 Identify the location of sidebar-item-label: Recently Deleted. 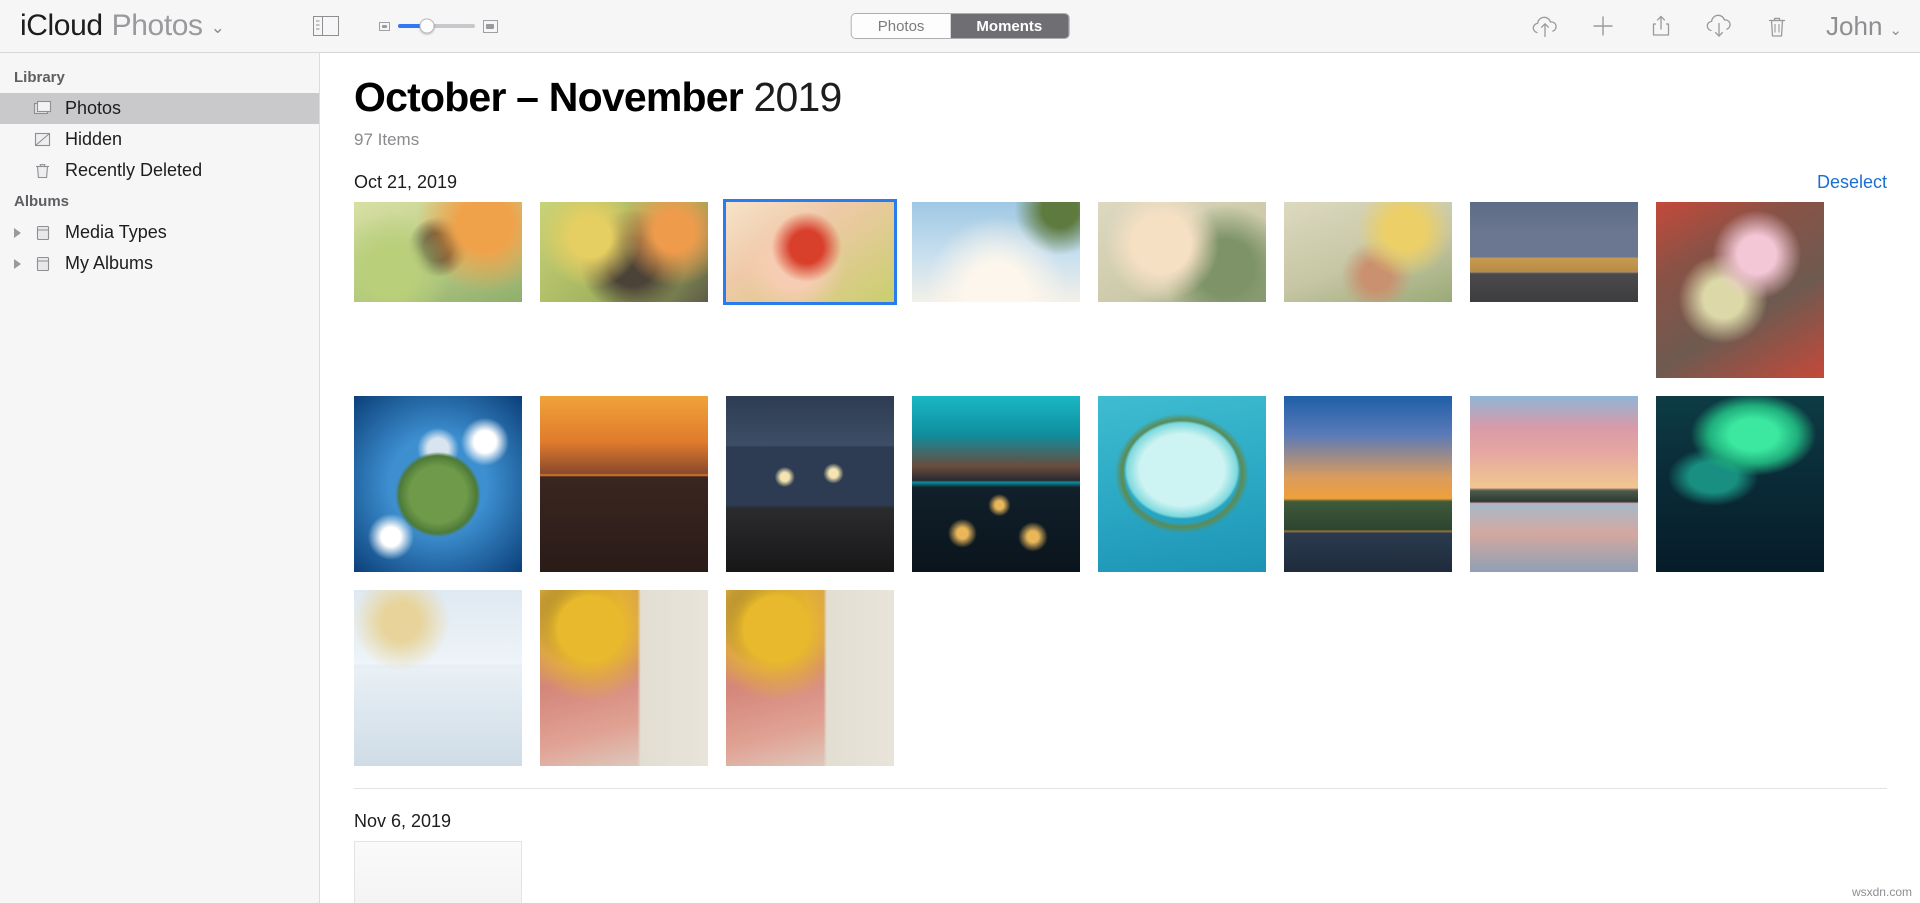
(134, 170).